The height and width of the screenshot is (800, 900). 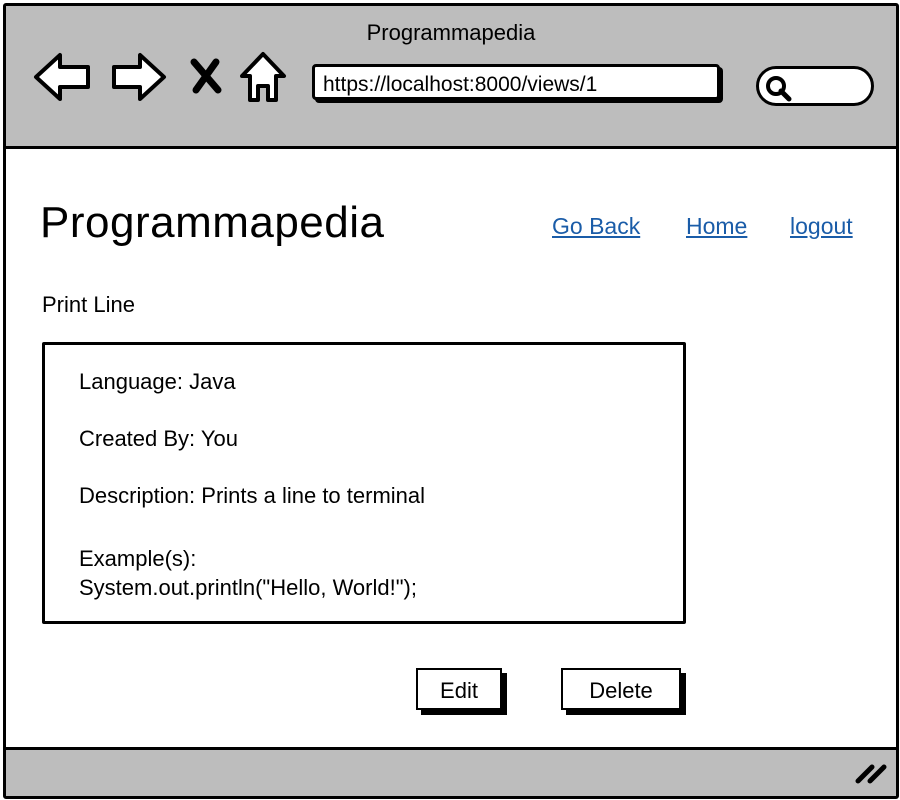 What do you see at coordinates (871, 774) in the screenshot?
I see `resize-grip-icon` at bounding box center [871, 774].